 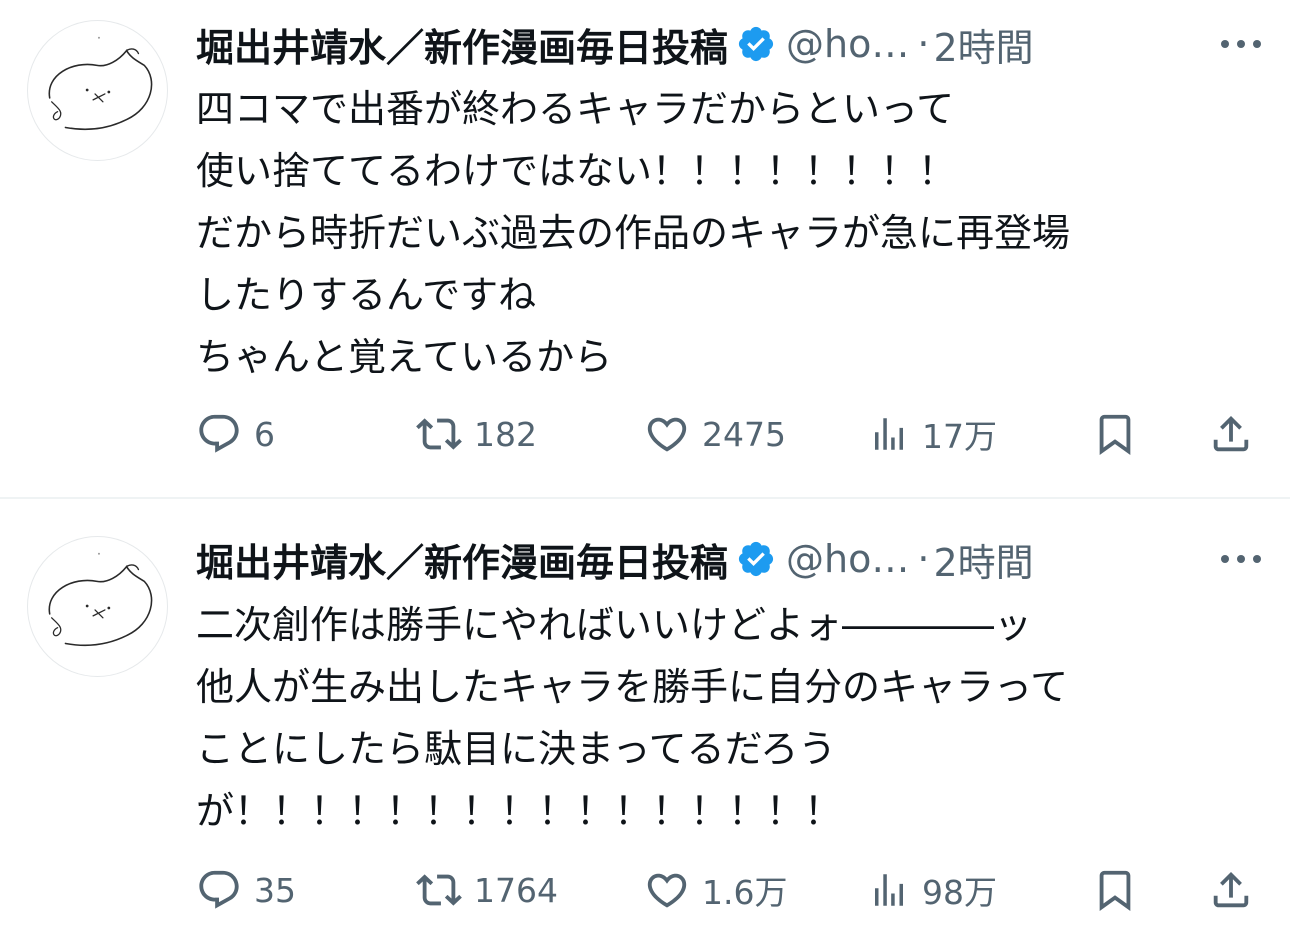 I want to click on tweet-text-line: ことにしたら駄目に決まってるだろう, so click(x=516, y=749).